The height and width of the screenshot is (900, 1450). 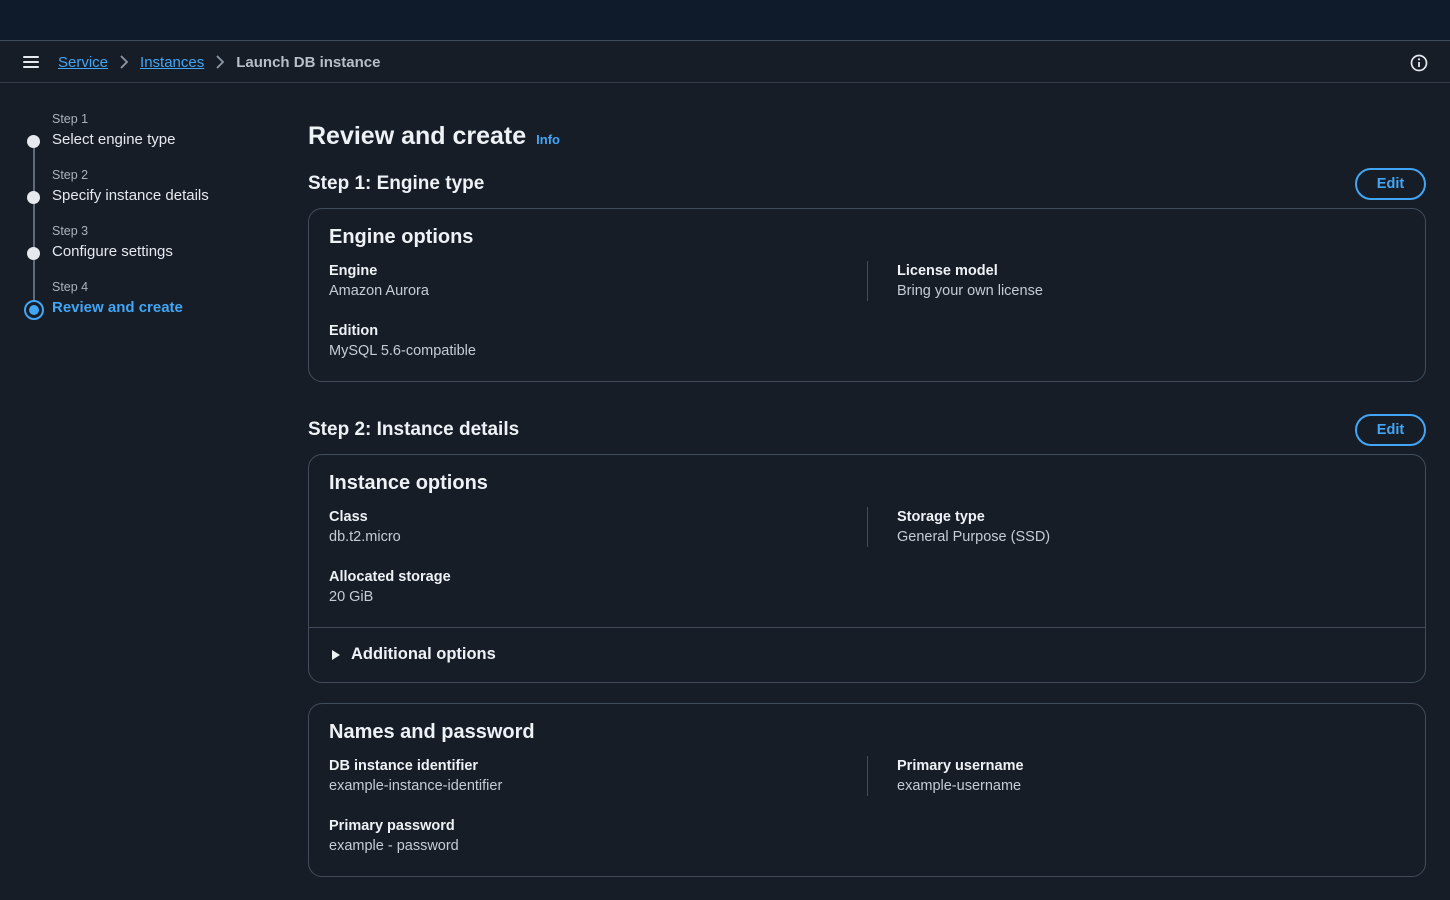 I want to click on step-2: Step 2 Specify instance details, so click(x=140, y=193).